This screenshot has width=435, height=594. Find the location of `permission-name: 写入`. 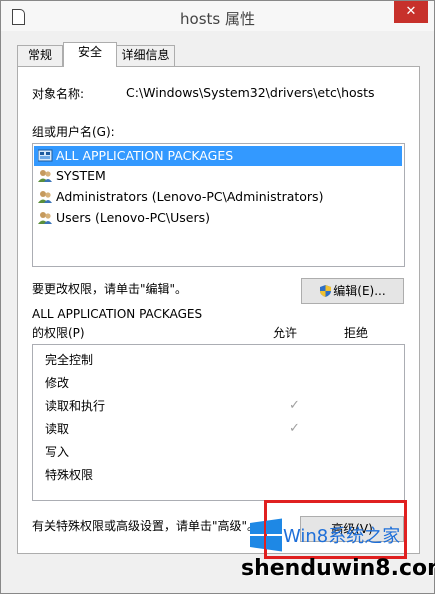

permission-name: 写入 is located at coordinates (57, 452).